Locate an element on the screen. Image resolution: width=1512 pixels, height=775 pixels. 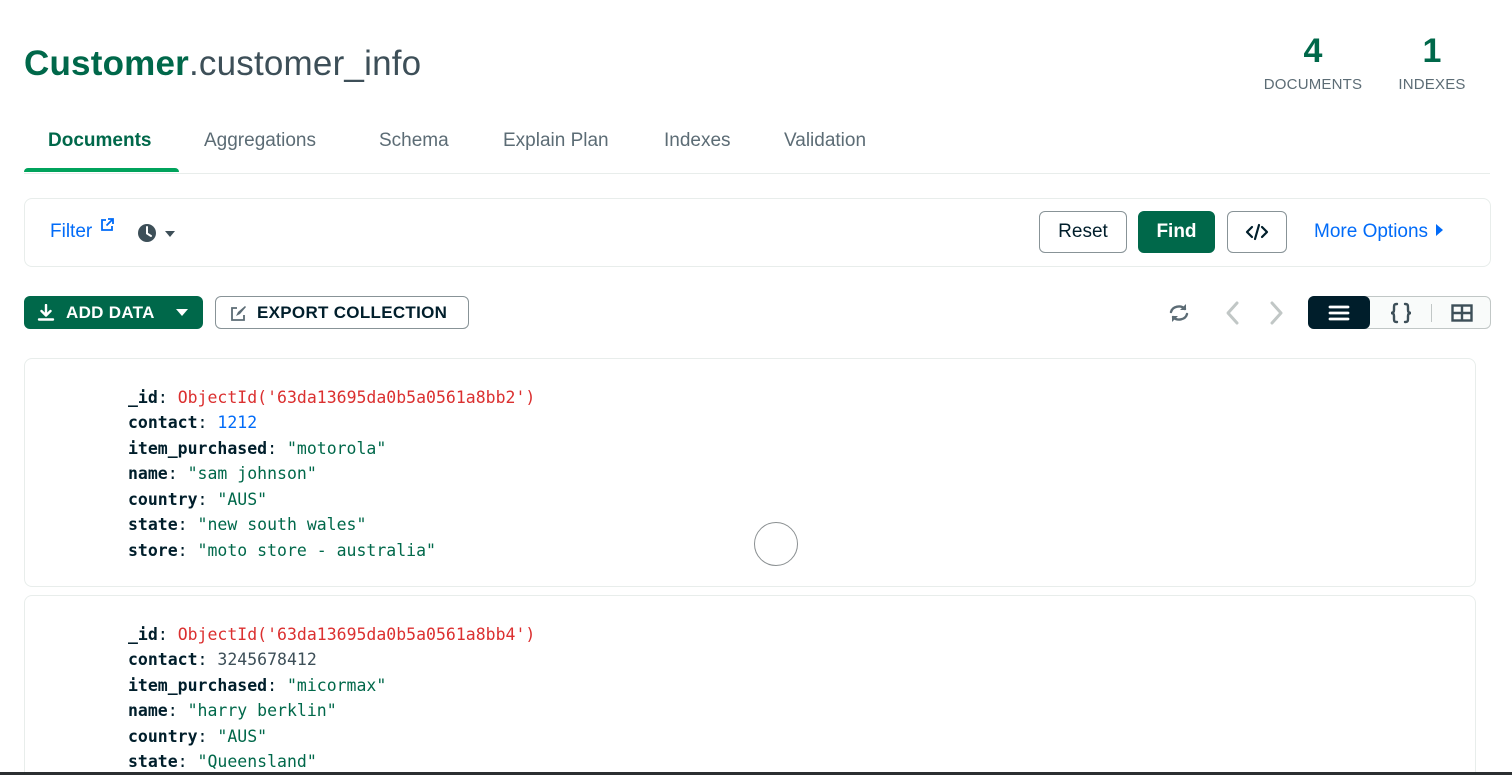
chevron-right-icon is located at coordinates (1276, 313).